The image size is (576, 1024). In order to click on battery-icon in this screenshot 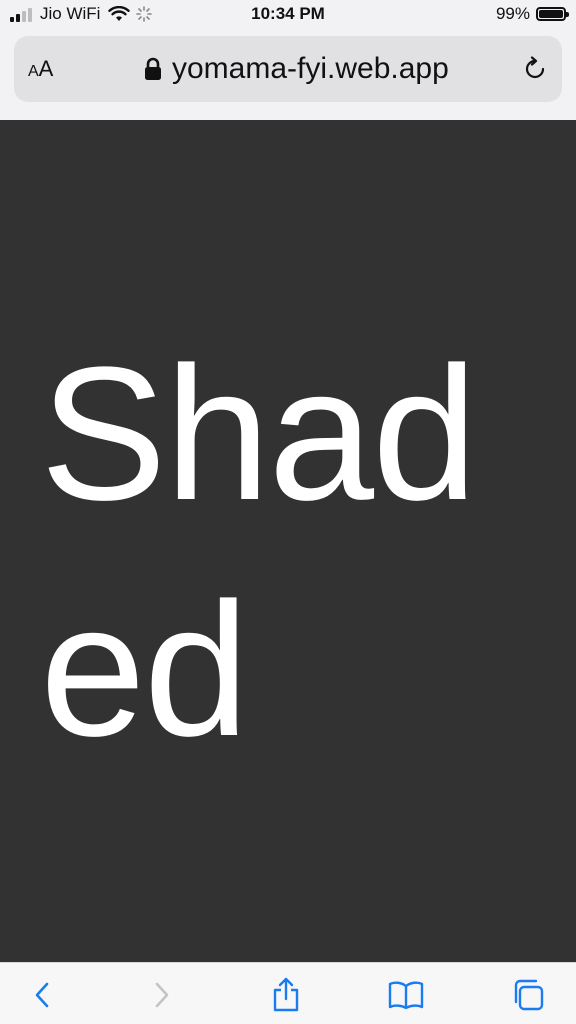, I will do `click(552, 14)`.